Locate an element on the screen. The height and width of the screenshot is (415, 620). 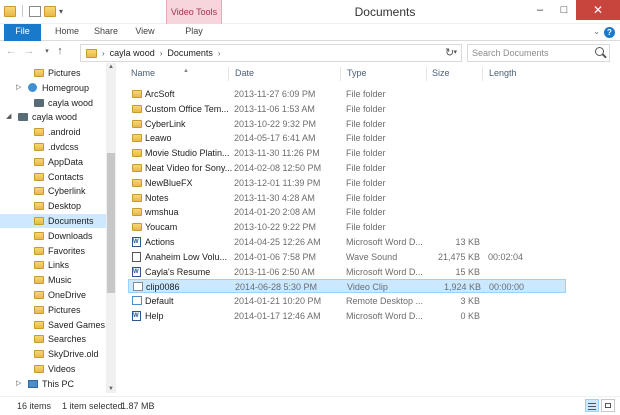
file-type: File folder is located at coordinates (366, 168).